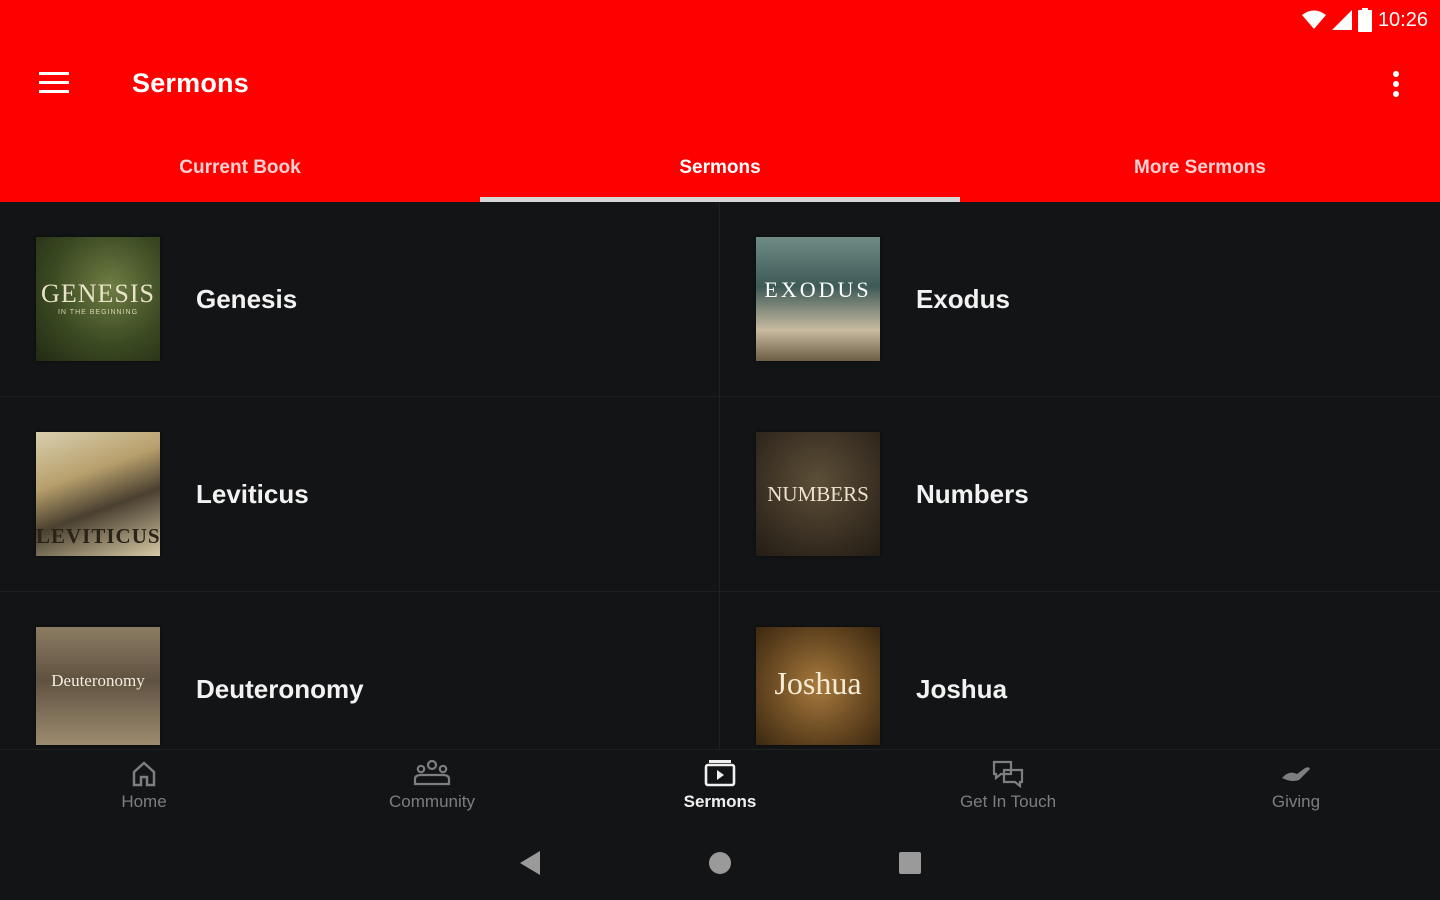 The width and height of the screenshot is (1440, 900). I want to click on book-title: Exodus, so click(963, 299).